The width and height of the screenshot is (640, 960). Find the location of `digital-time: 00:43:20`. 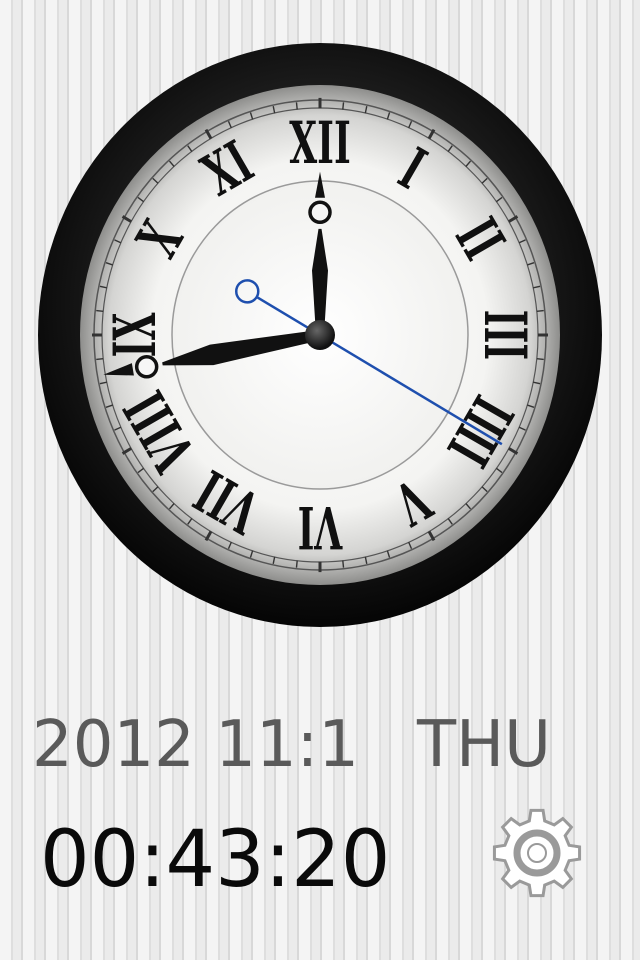

digital-time: 00:43:20 is located at coordinates (215, 860).